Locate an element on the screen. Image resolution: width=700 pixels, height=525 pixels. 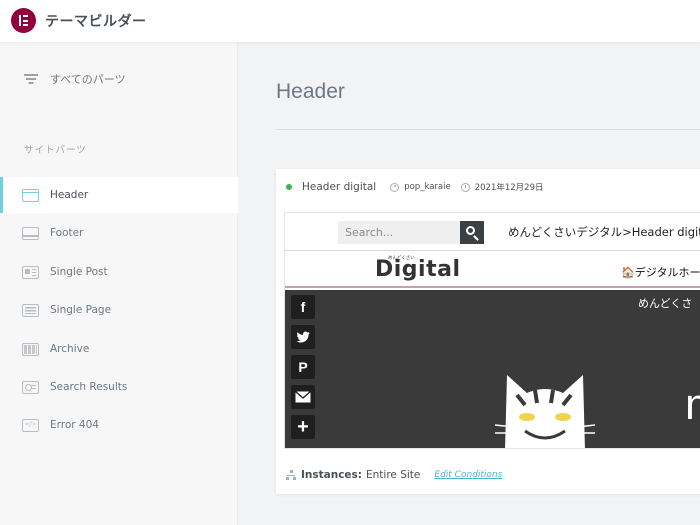
plus-icon: + is located at coordinates (303, 427).